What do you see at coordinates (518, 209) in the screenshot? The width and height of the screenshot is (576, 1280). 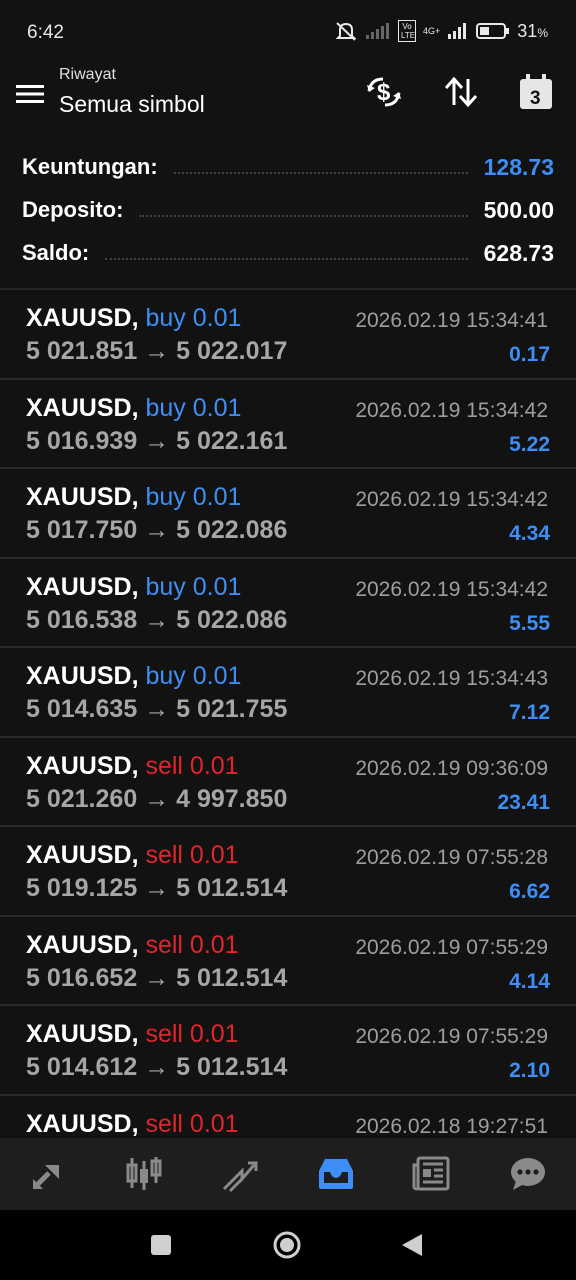 I see `deposit-value: 500.00` at bounding box center [518, 209].